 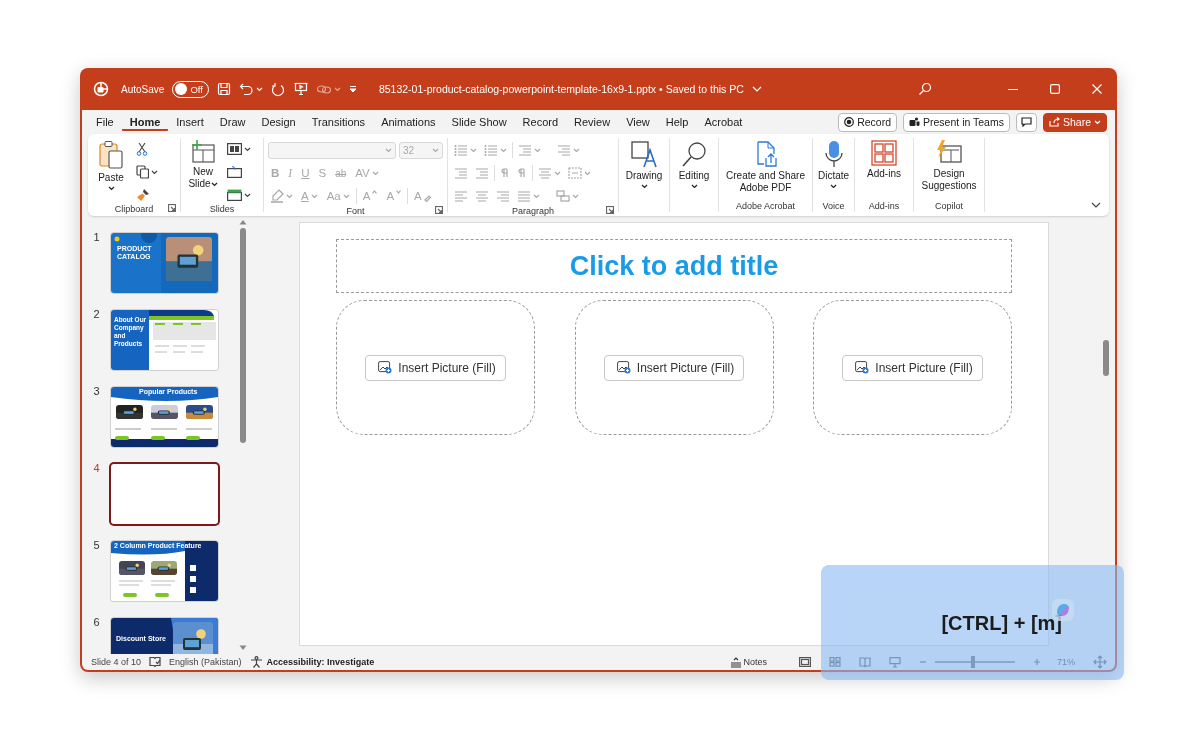 I want to click on ribbon-tab: Design, so click(x=278, y=122).